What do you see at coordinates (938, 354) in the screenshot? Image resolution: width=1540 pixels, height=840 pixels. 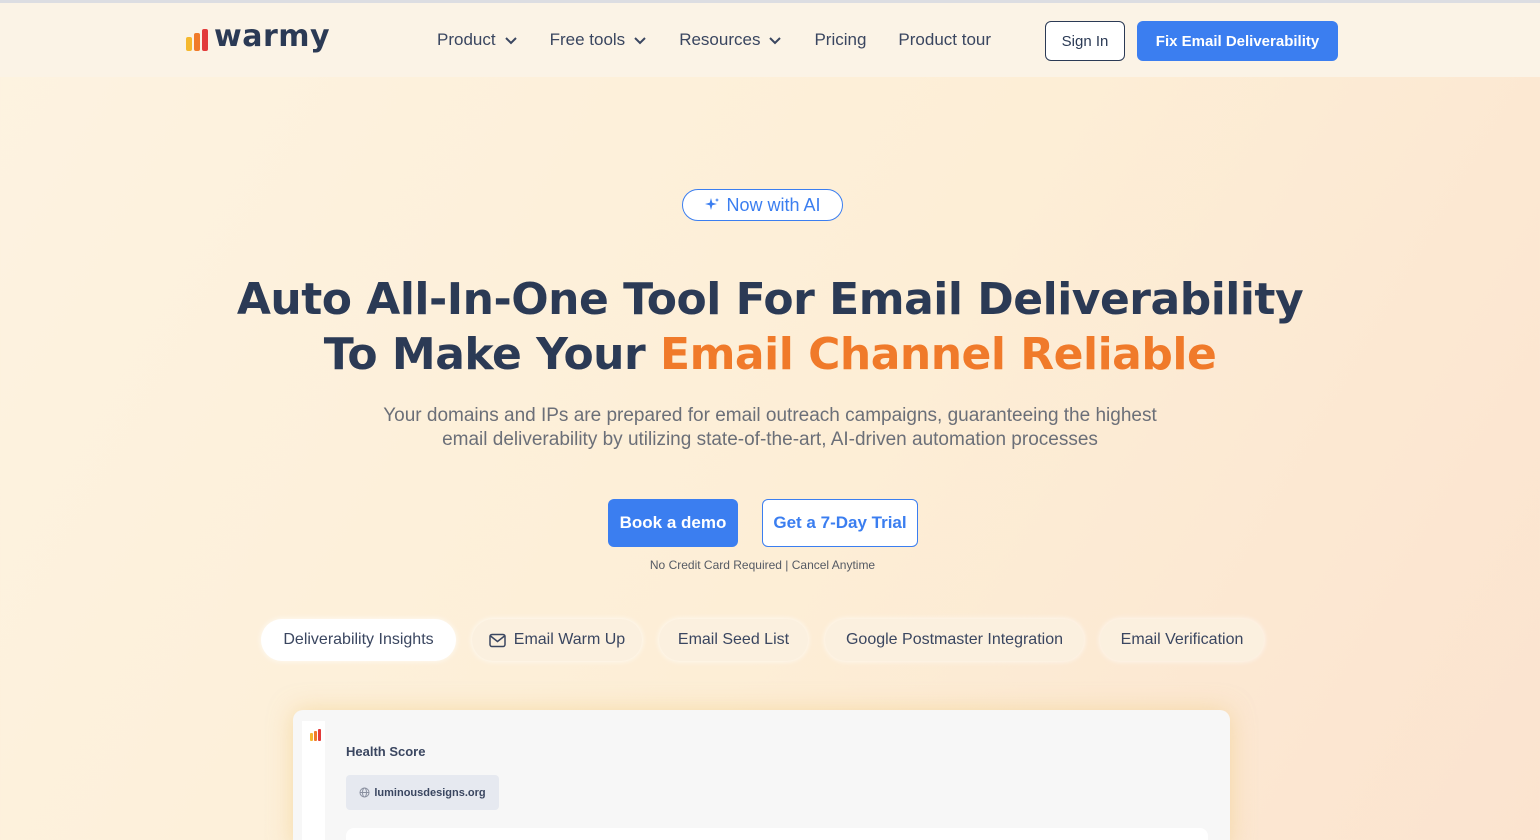 I see `hero-title-accent: Email Channel Reliable` at bounding box center [938, 354].